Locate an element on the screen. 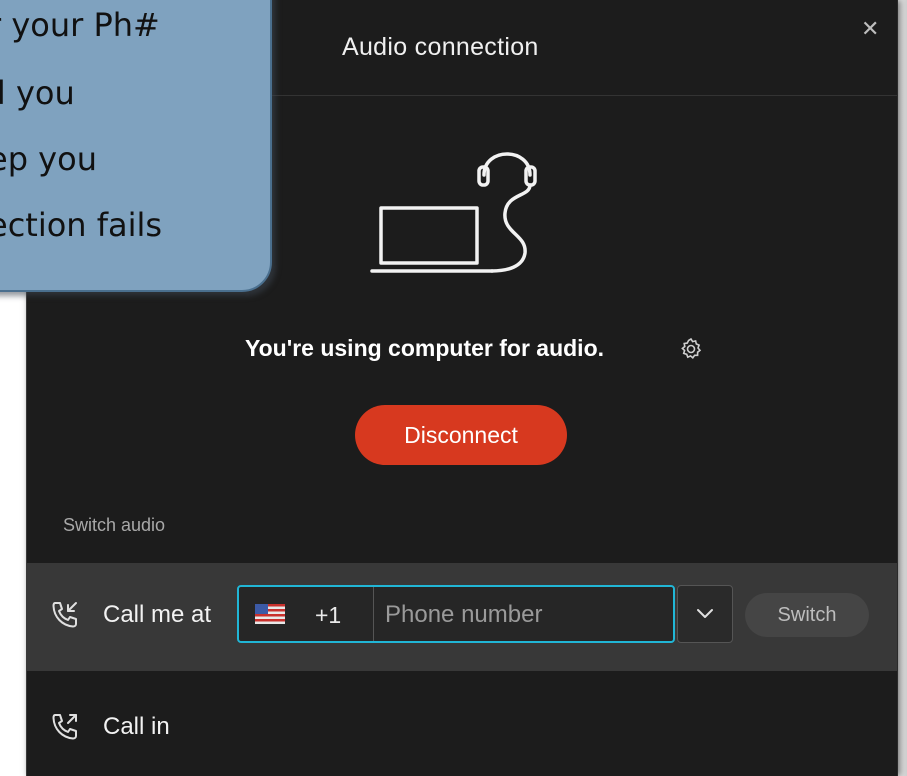  callout-tooltip: r your Ph# ll you ep you ection fails is located at coordinates (136, 146).